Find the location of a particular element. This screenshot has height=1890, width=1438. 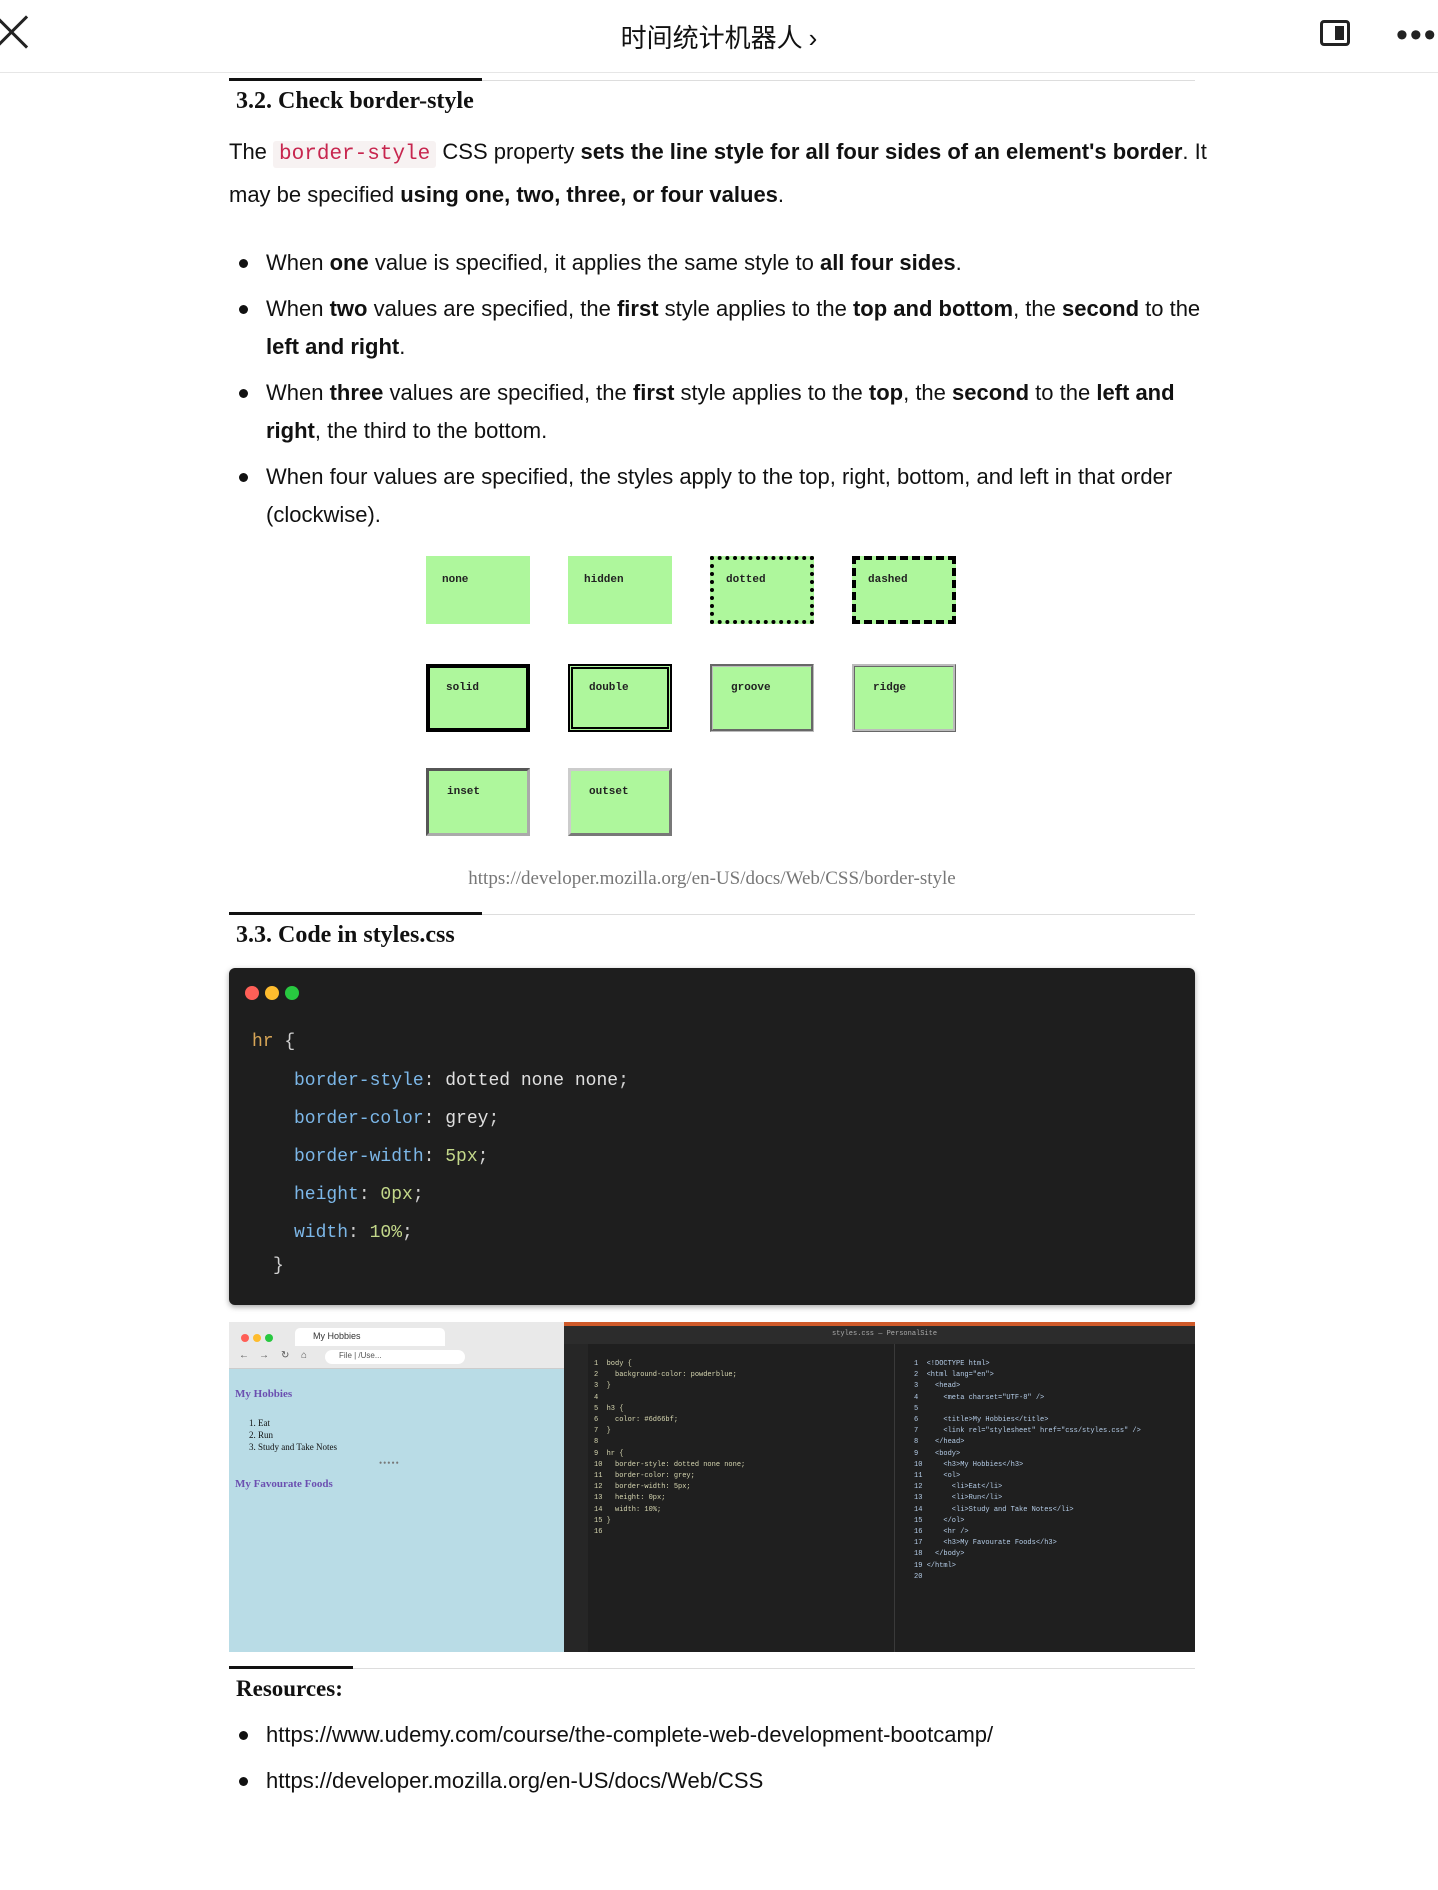

page-title: 时间统计机器人 › is located at coordinates (719, 36).